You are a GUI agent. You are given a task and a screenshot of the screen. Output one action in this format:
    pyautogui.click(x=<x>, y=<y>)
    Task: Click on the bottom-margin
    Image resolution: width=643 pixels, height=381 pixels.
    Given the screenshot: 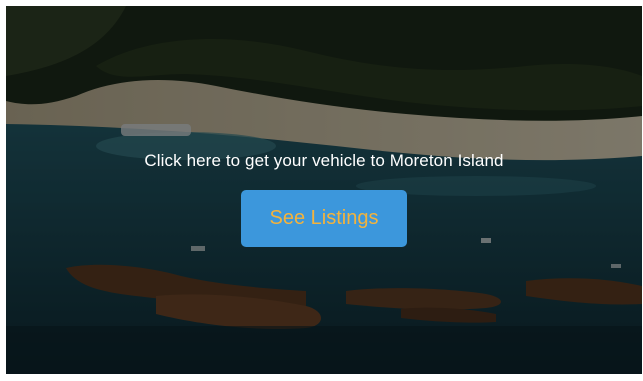 What is the action you would take?
    pyautogui.click(x=324, y=377)
    